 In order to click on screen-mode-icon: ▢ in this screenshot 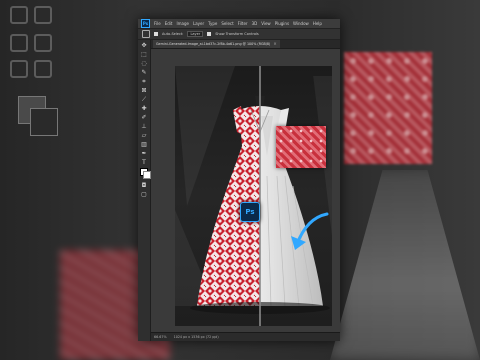, I will do `click(144, 195)`.